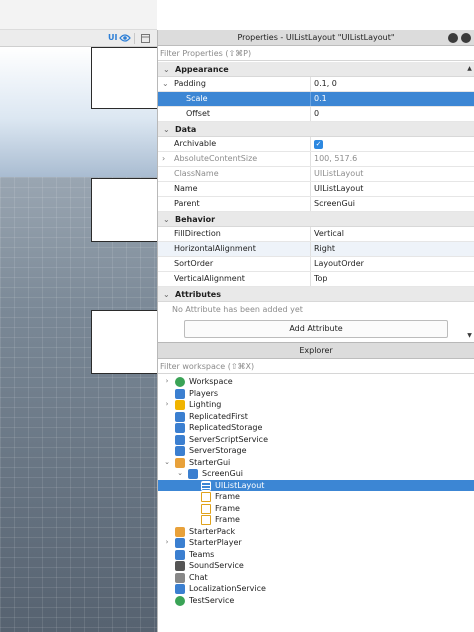  Describe the element at coordinates (242, 234) in the screenshot. I see `prop-name: FillDirection` at that location.